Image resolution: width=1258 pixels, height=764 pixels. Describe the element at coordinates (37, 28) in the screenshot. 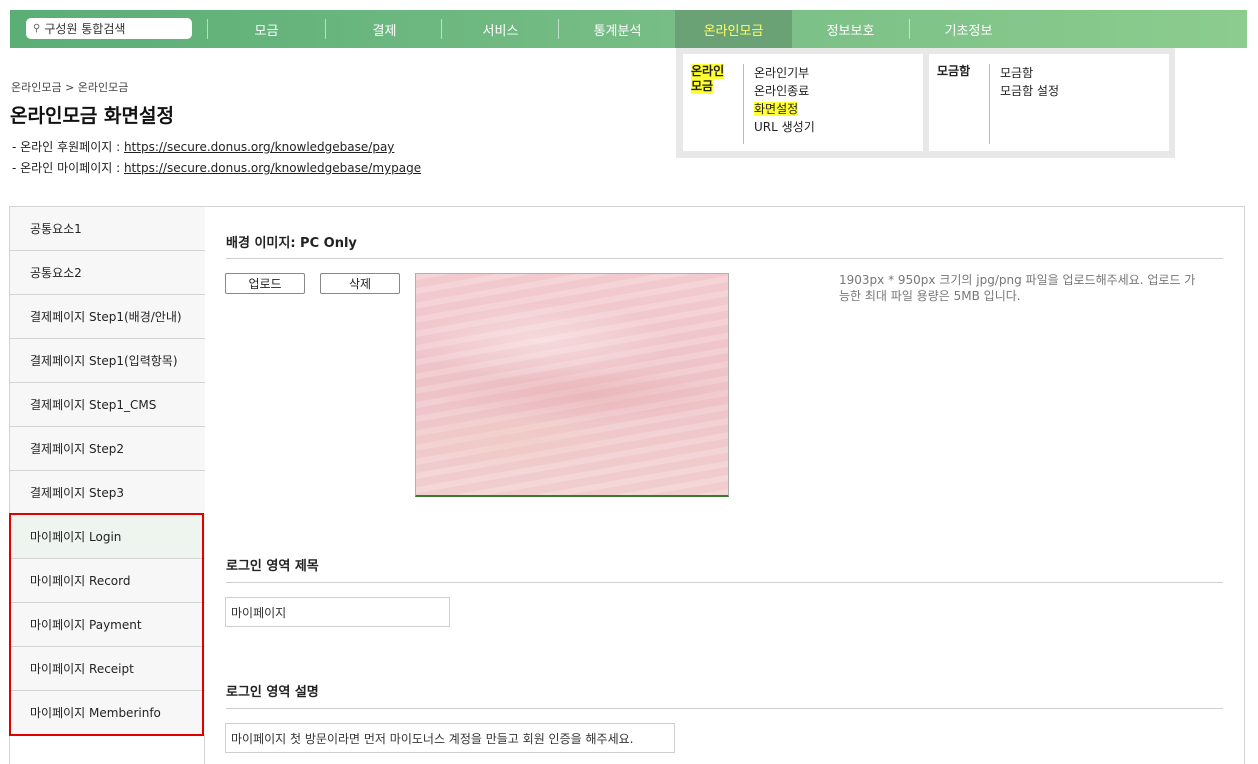

I see `search-icon: ⚲` at that location.